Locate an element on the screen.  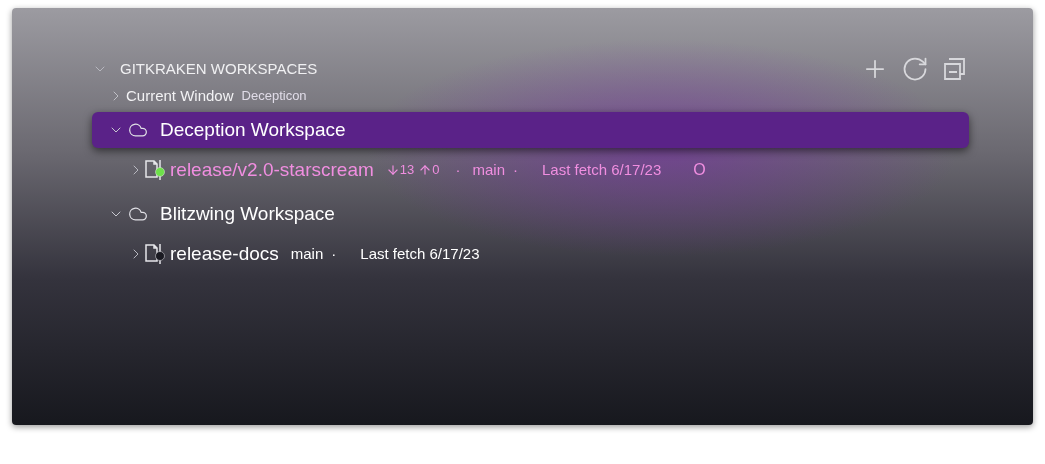
workspace-row: Blitzwing Workspace is located at coordinates (530, 214).